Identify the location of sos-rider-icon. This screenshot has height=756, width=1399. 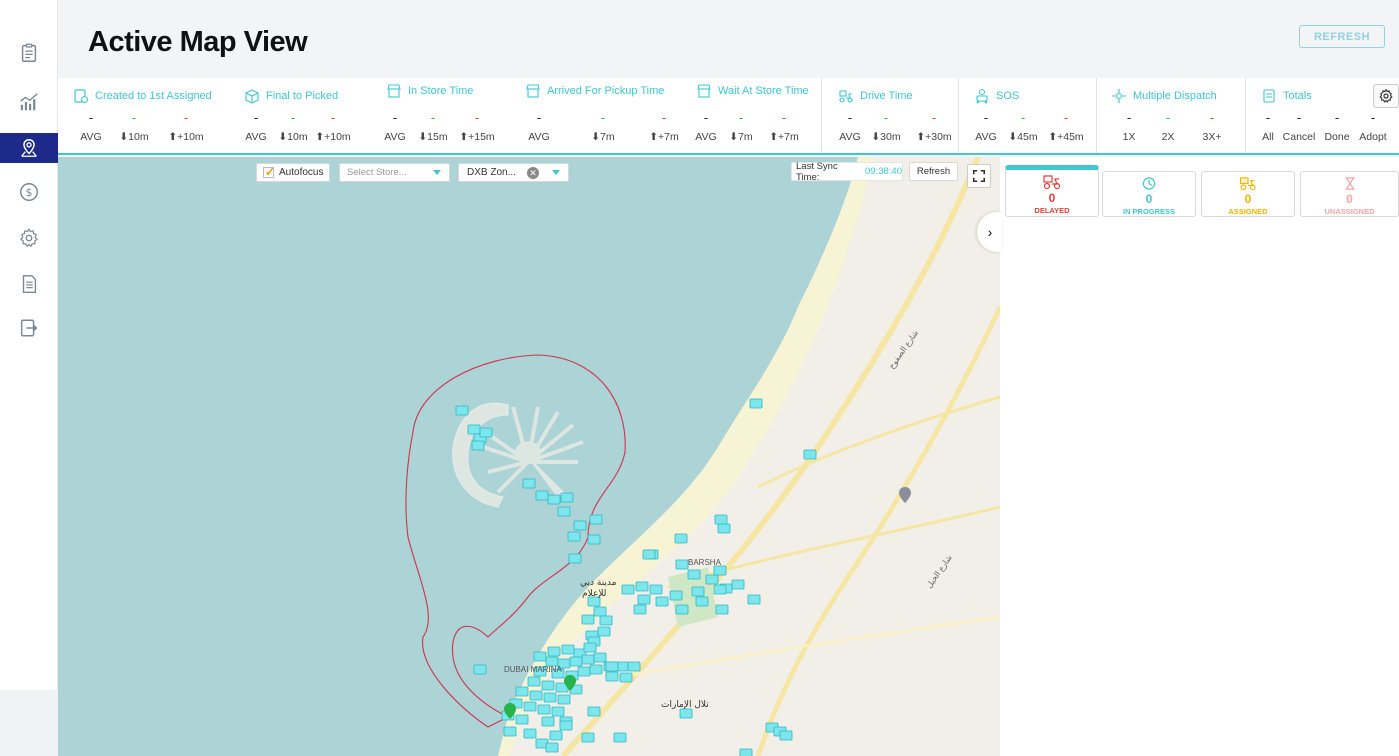
(982, 96).